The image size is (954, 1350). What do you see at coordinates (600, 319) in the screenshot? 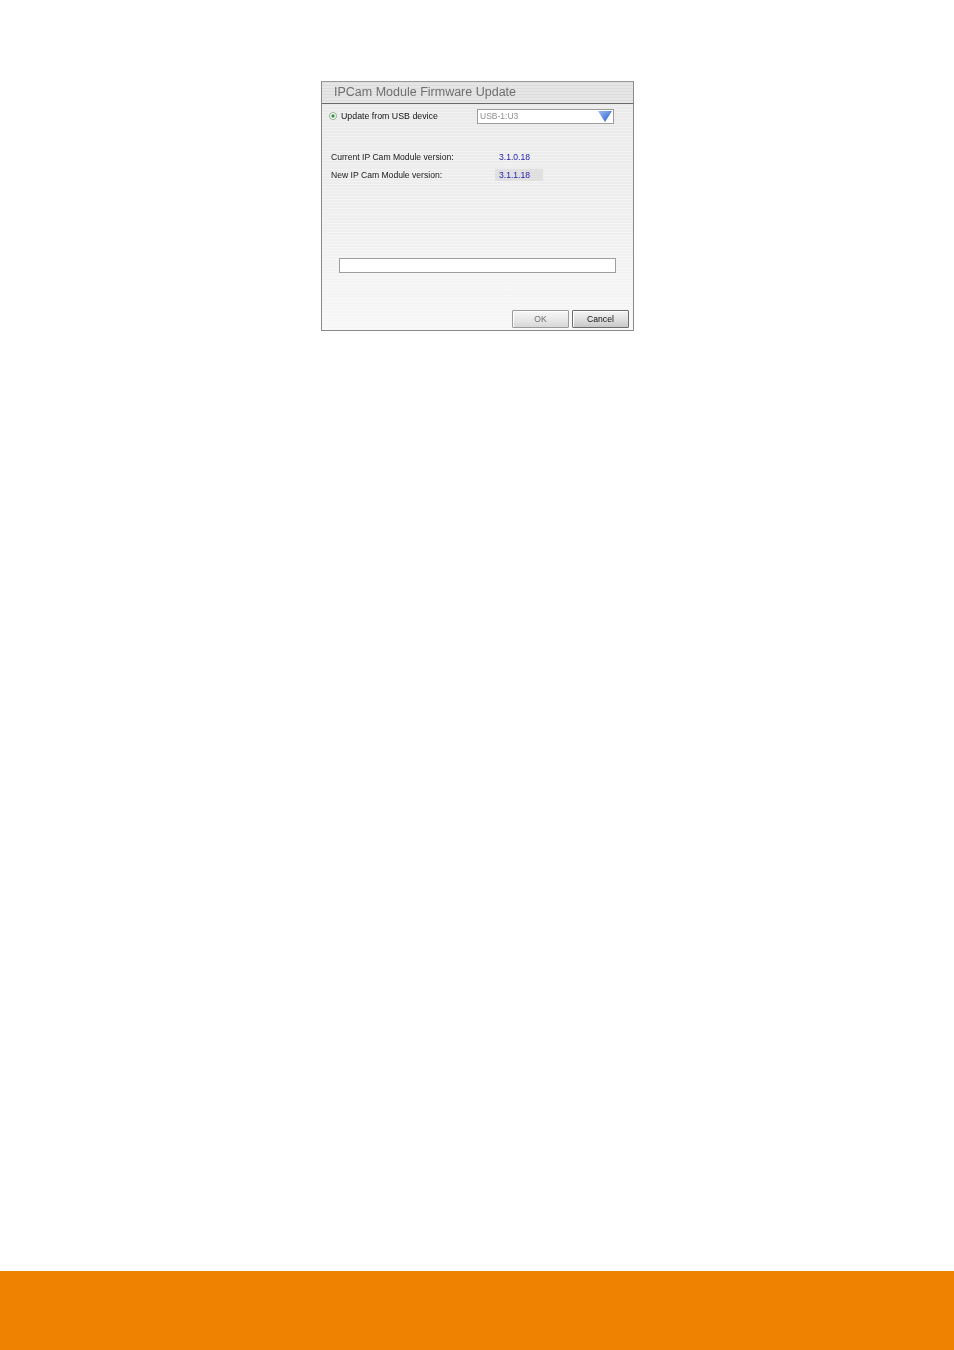
I see `cancel-button: Cancel` at bounding box center [600, 319].